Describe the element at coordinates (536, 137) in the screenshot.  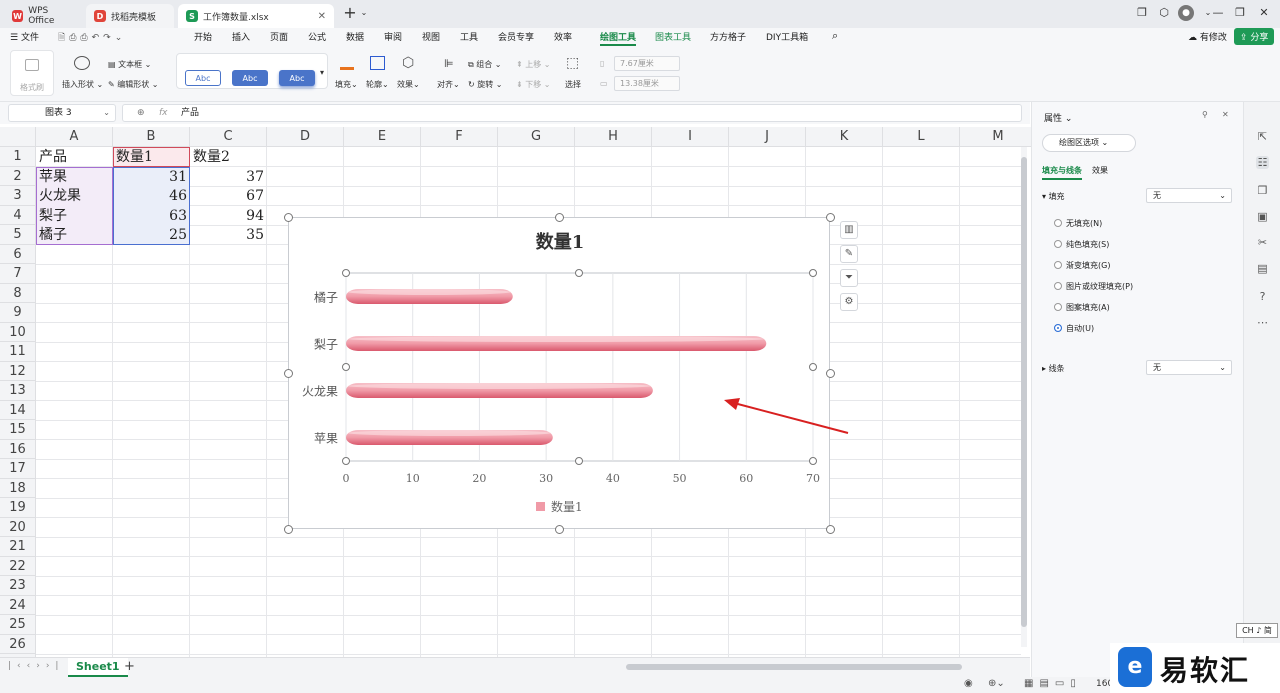
I see `column-header-g: G` at that location.